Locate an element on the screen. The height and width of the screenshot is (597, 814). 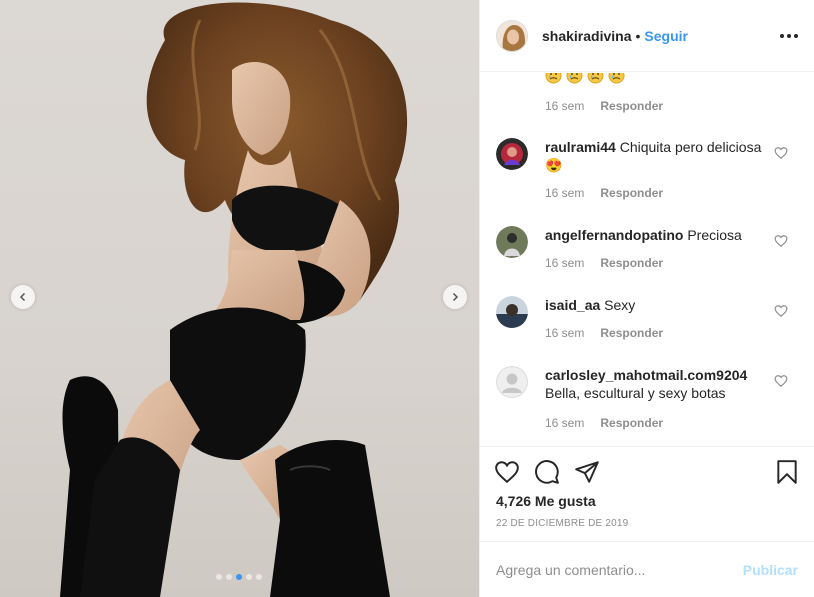
comment-input is located at coordinates (619, 569).